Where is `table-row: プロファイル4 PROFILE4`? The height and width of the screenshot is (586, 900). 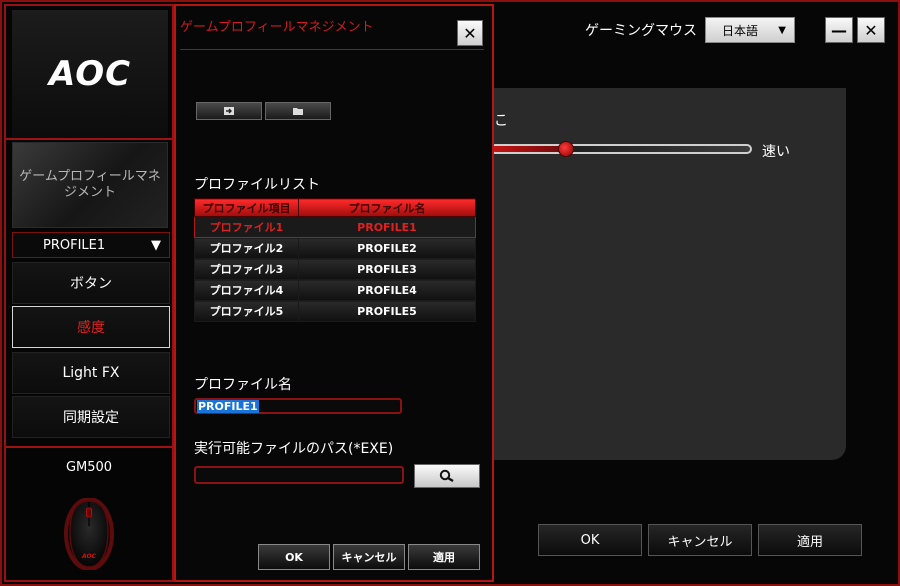 table-row: プロファイル4 PROFILE4 is located at coordinates (335, 290).